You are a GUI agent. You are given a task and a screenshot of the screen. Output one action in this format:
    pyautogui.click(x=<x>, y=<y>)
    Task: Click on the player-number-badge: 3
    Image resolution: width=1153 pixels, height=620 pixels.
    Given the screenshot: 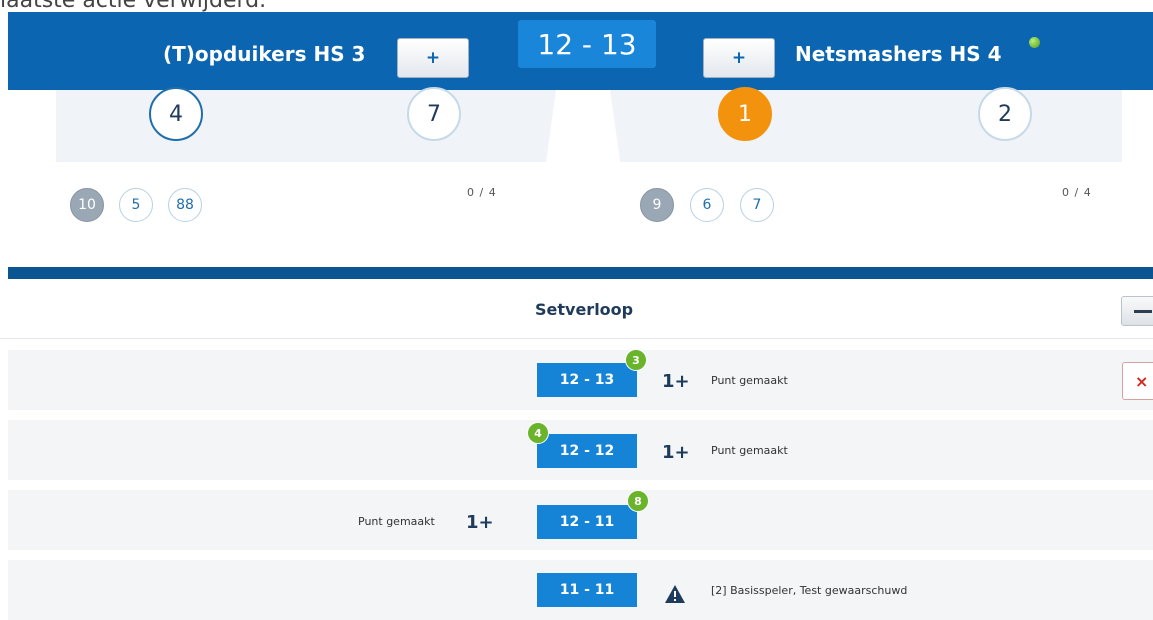 What is the action you would take?
    pyautogui.click(x=636, y=360)
    